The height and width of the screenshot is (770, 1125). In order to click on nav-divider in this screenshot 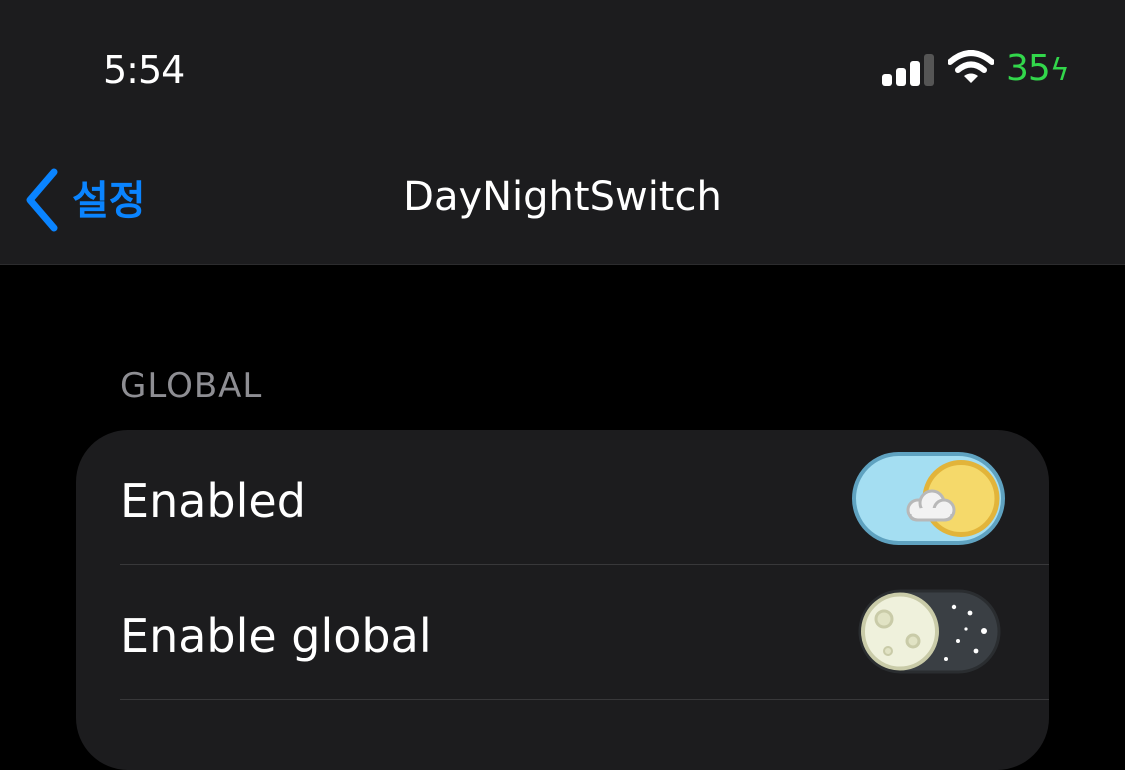, I will do `click(562, 264)`.